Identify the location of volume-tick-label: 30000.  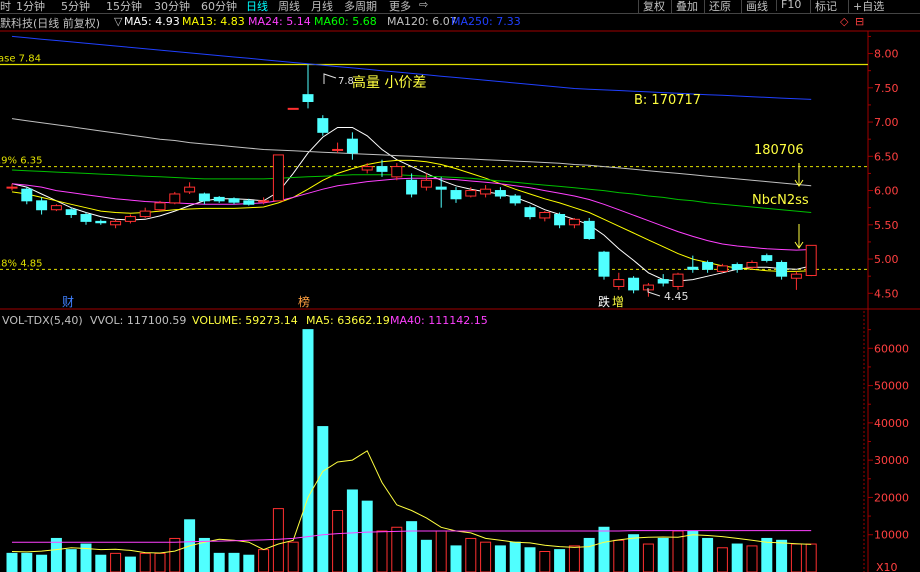
(891, 460).